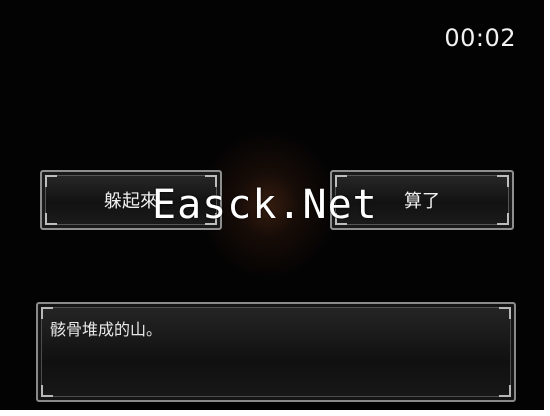 This screenshot has height=416, width=550. What do you see at coordinates (480, 38) in the screenshot?
I see `timer: 00:02` at bounding box center [480, 38].